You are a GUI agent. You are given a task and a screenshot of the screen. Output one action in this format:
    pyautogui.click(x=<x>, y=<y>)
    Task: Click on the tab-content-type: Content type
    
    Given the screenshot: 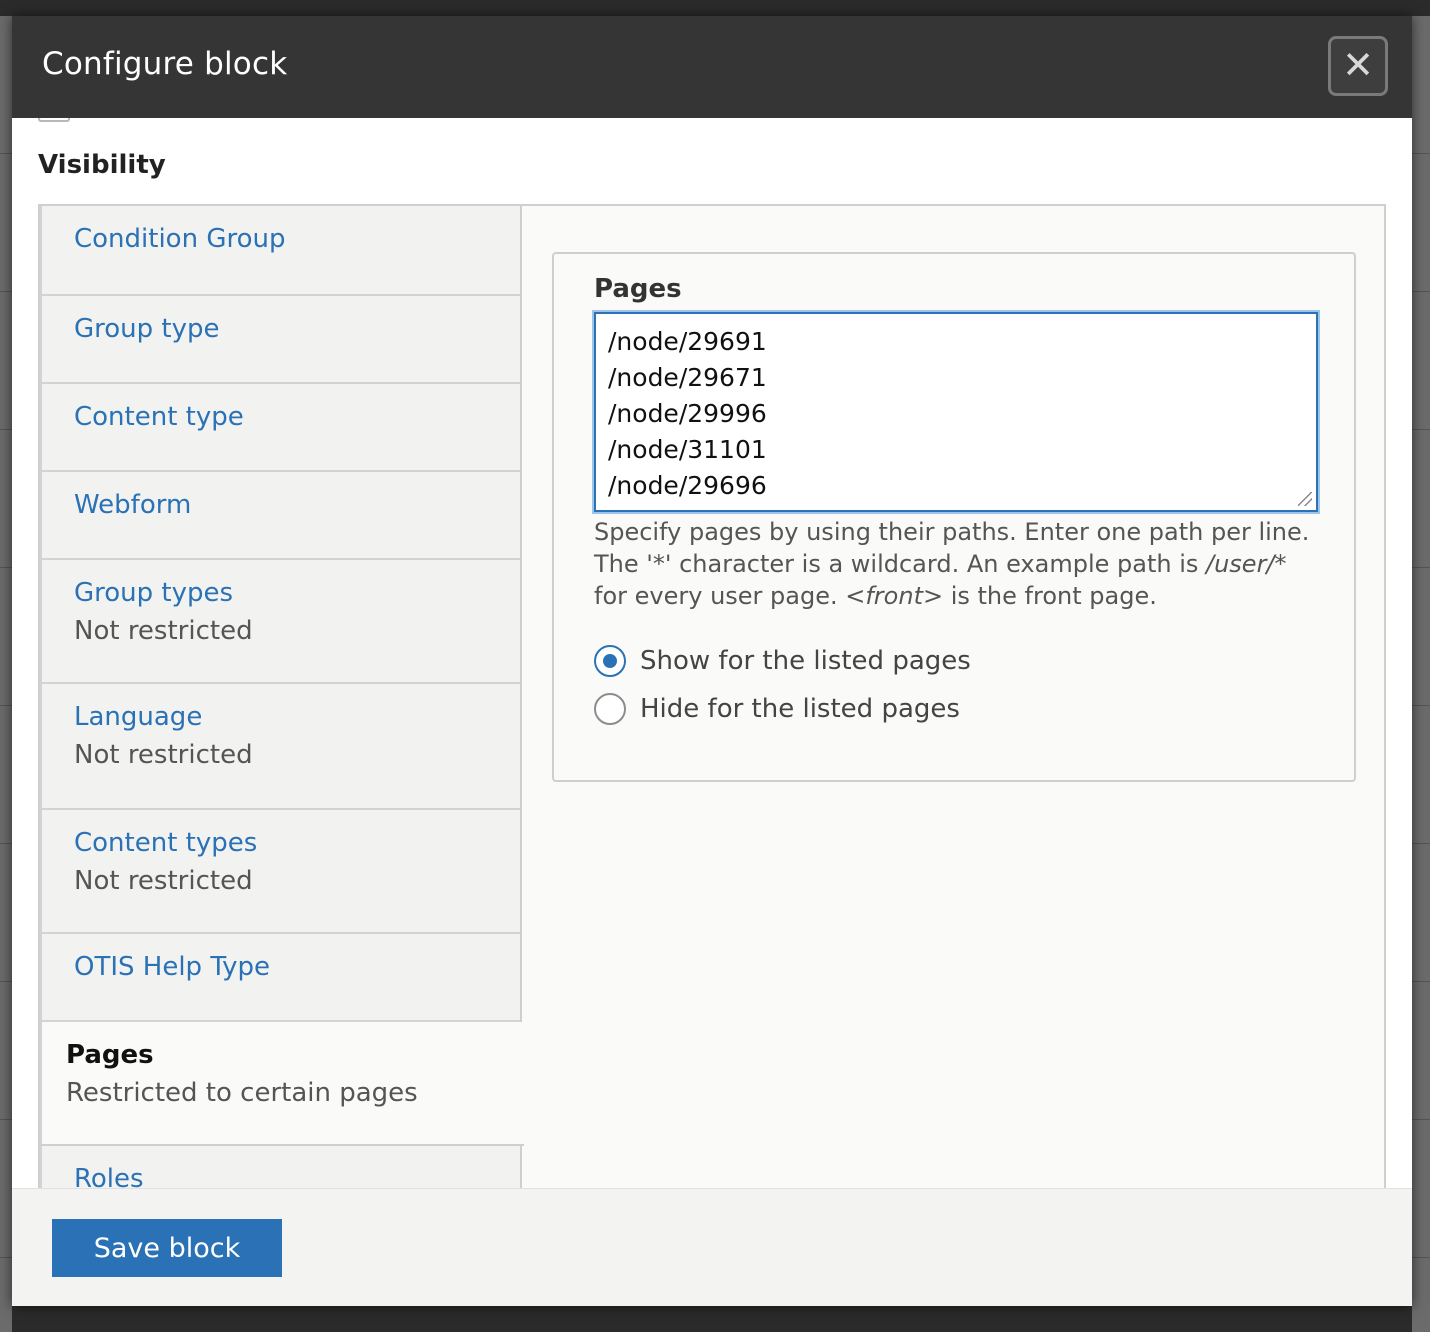 What is the action you would take?
    pyautogui.click(x=280, y=428)
    